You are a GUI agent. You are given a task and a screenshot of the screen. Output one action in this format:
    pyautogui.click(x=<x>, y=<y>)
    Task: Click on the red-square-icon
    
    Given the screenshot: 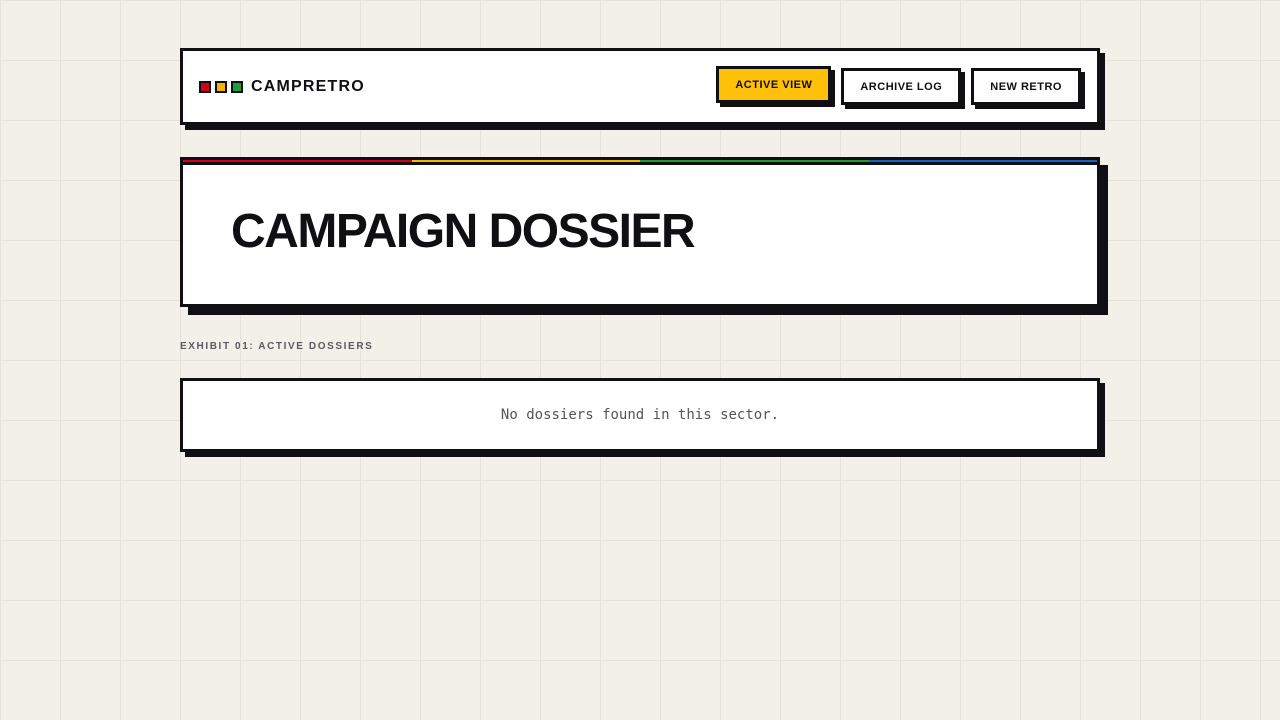 What is the action you would take?
    pyautogui.click(x=205, y=86)
    